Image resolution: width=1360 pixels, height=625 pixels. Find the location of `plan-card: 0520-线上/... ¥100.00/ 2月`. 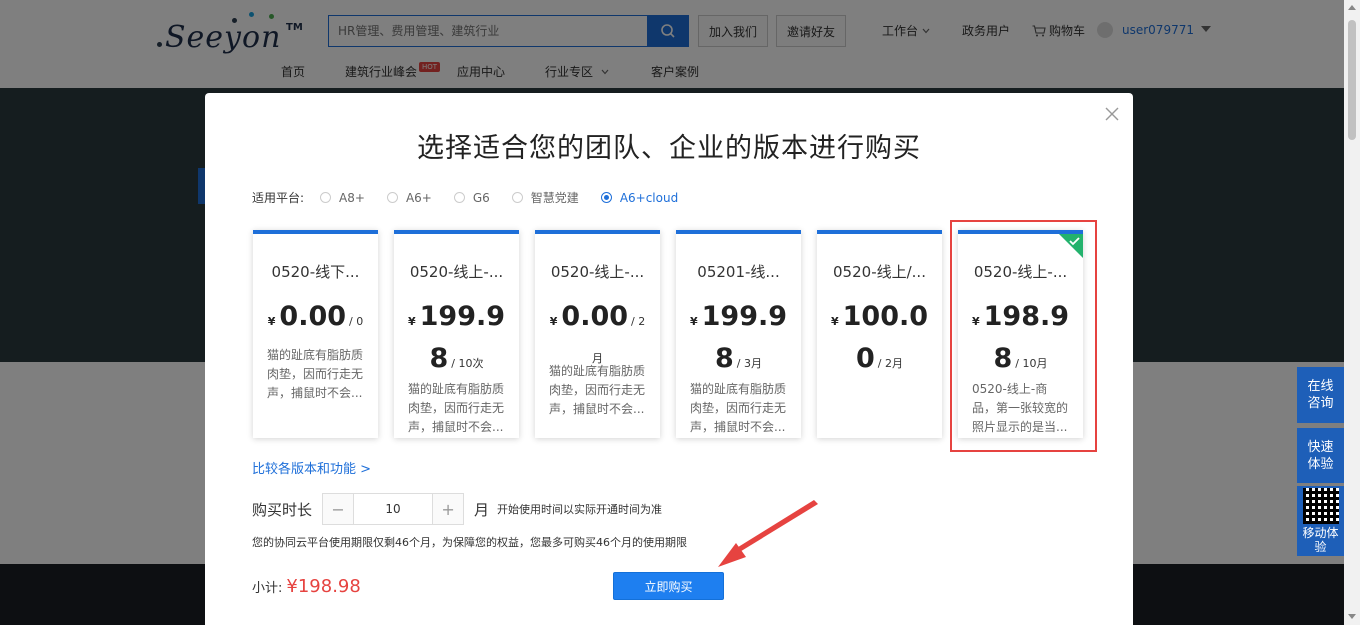

plan-card: 0520-线上/... ¥100.00/ 2月 is located at coordinates (879, 334).